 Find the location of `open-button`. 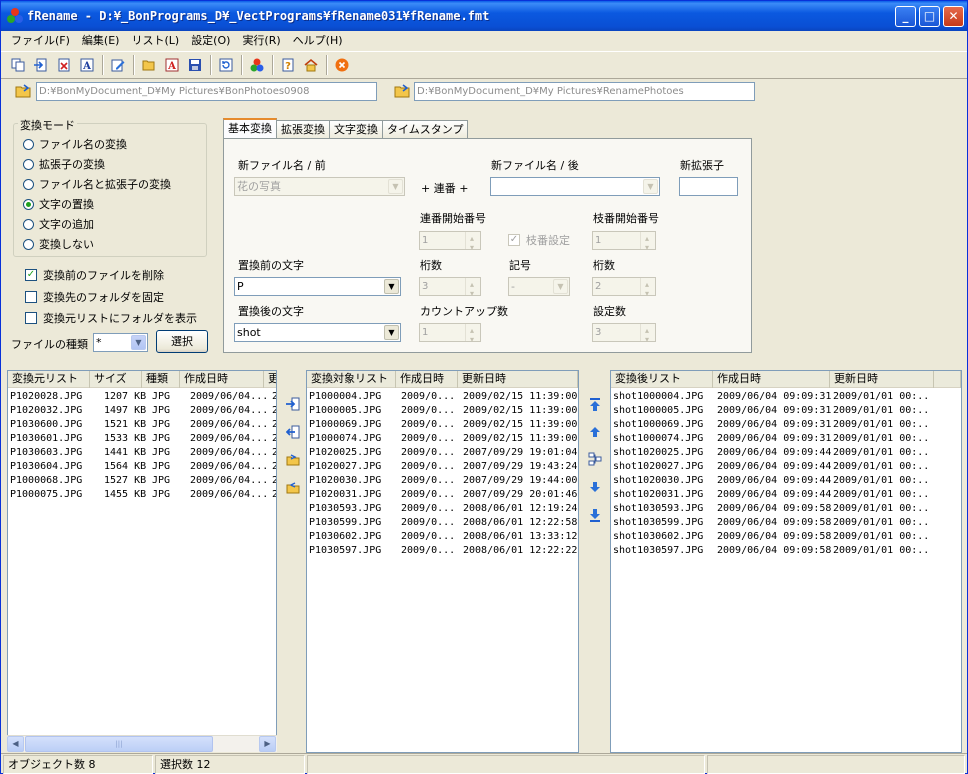

open-button is located at coordinates (149, 65).